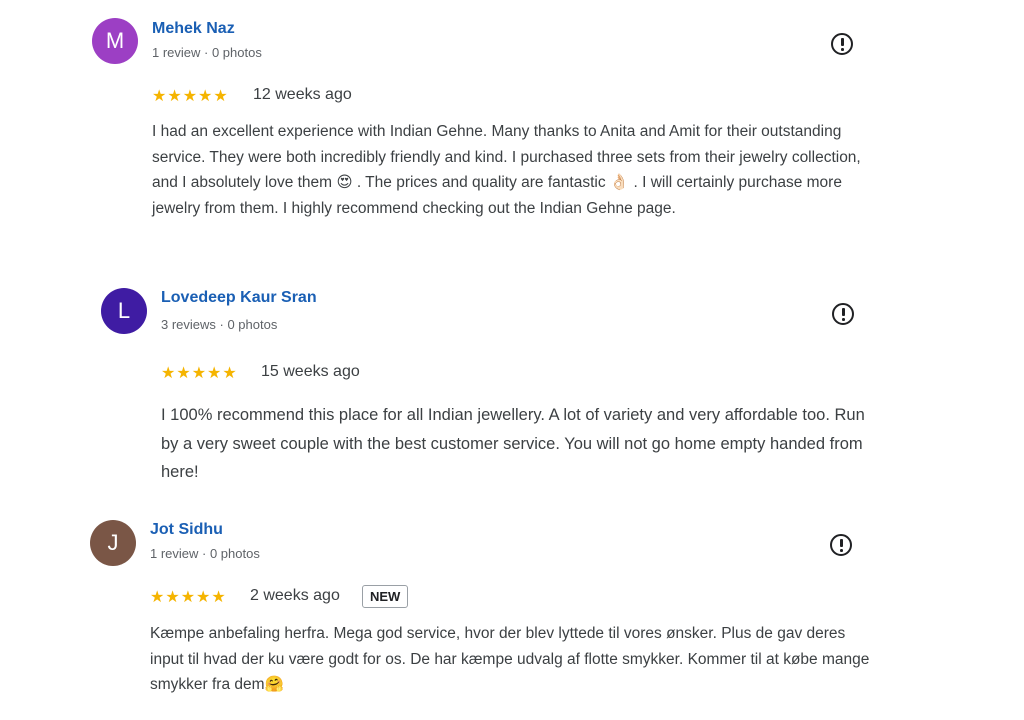 This screenshot has width=1024, height=720. I want to click on avatar-letter: M, so click(115, 40).